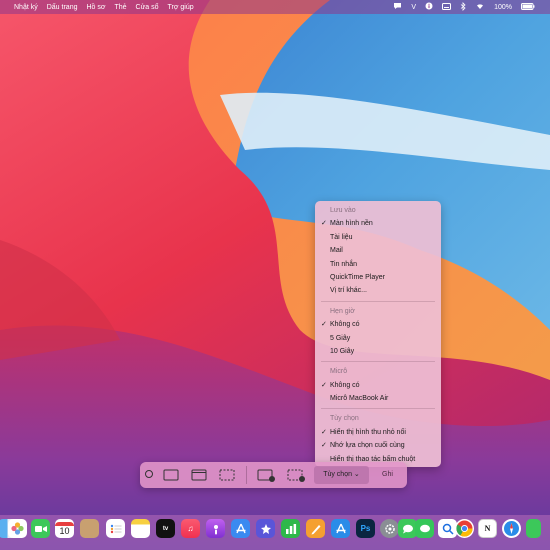 This screenshot has height=550, width=550. What do you see at coordinates (378, 445) in the screenshot?
I see `option-remember-last-selection: ✓ Nhớ lựa chọn cuối cùng` at bounding box center [378, 445].